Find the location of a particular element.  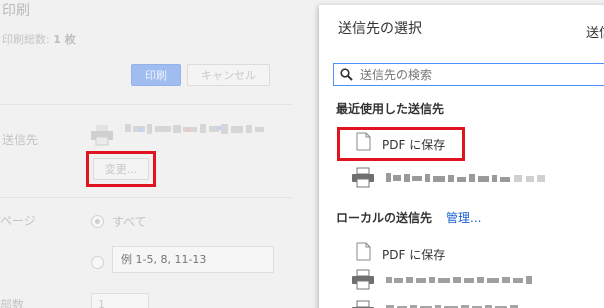

highlight-change-button is located at coordinates (121, 169).